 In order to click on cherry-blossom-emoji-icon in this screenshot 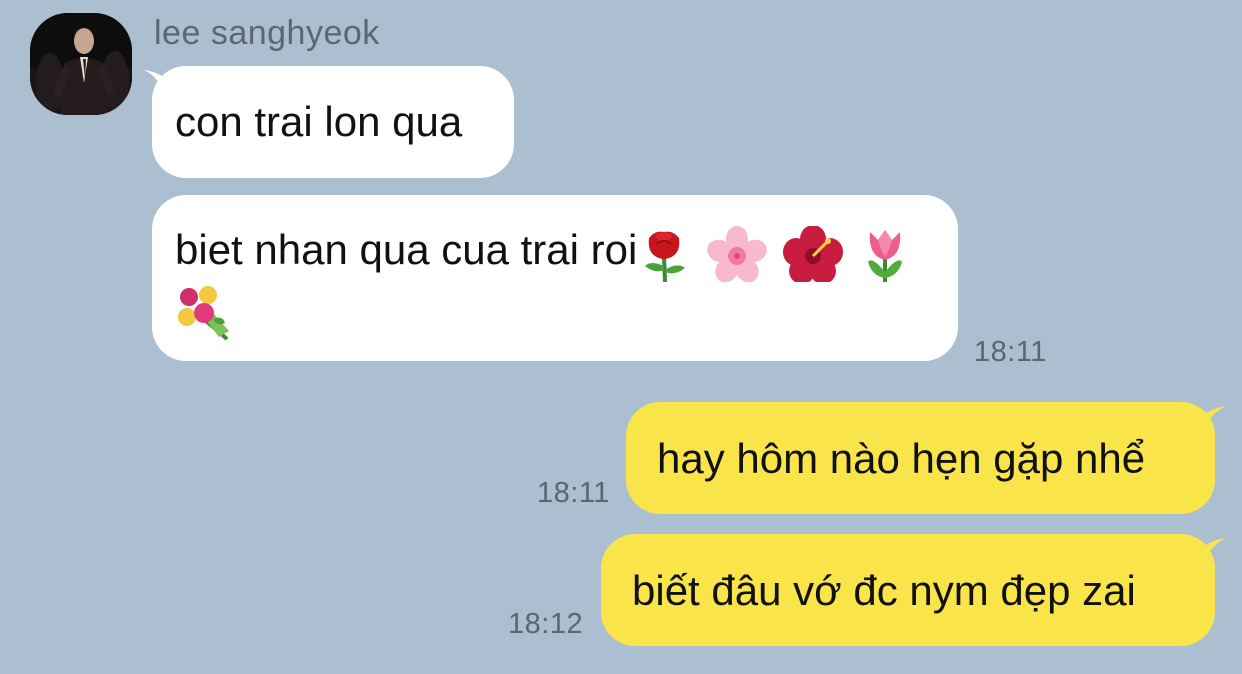, I will do `click(737, 254)`.